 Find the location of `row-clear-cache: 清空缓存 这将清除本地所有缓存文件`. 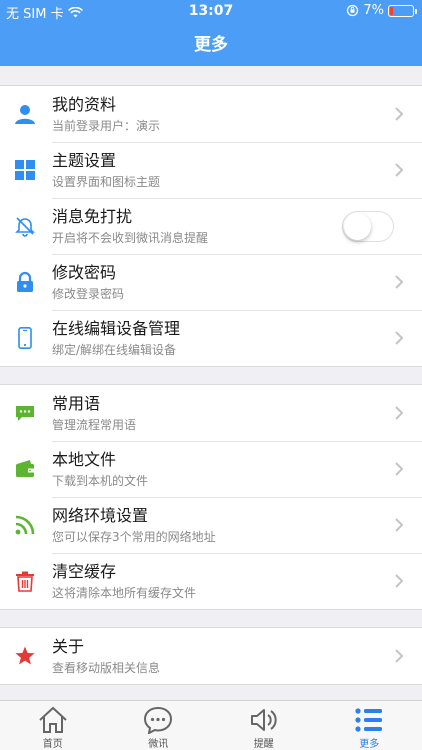

row-clear-cache: 清空缓存 这将清除本地所有缓存文件 is located at coordinates (211, 581).